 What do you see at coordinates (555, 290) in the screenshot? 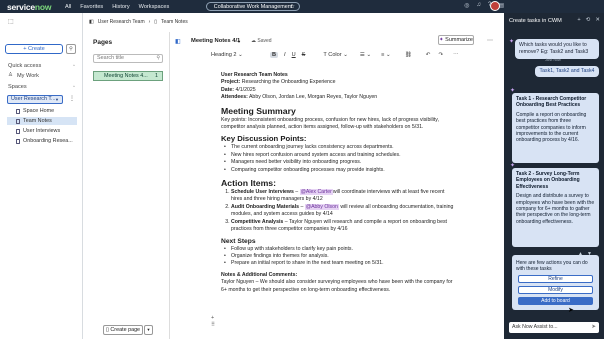
I see `modify-button: Modify` at bounding box center [555, 290].